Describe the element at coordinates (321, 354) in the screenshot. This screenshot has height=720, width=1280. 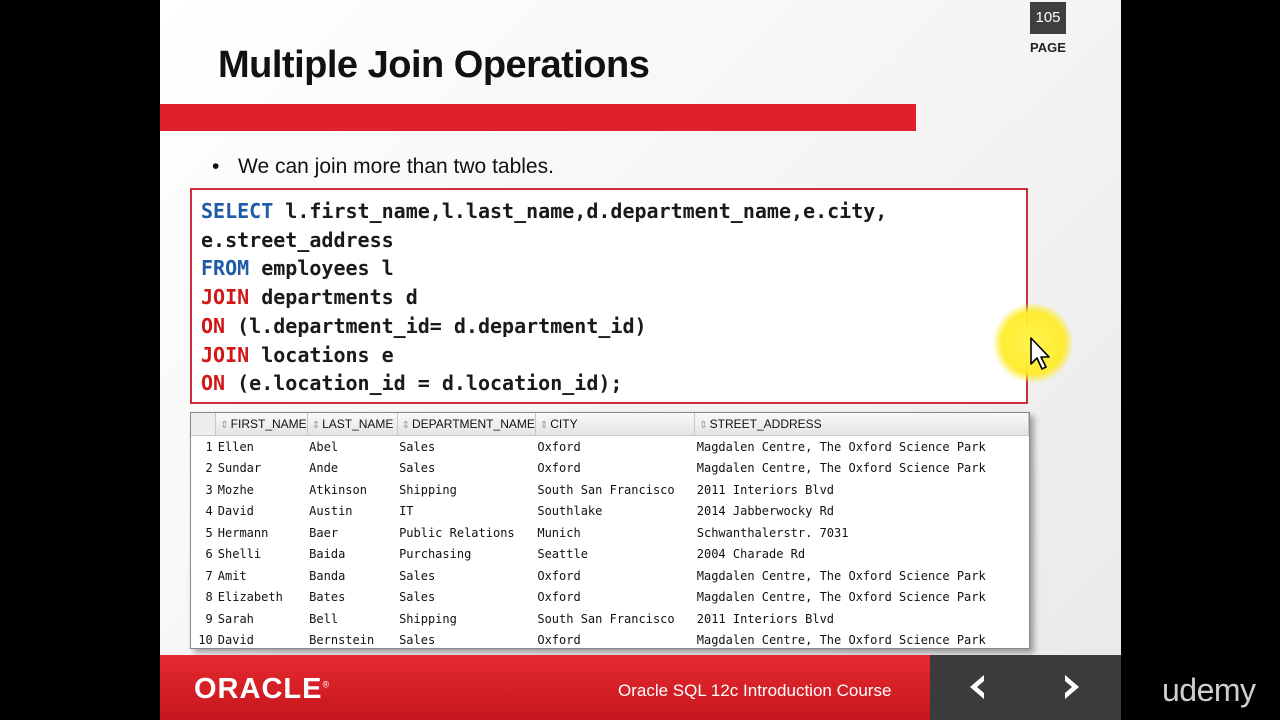
I see `code-line-6: locations e` at that location.